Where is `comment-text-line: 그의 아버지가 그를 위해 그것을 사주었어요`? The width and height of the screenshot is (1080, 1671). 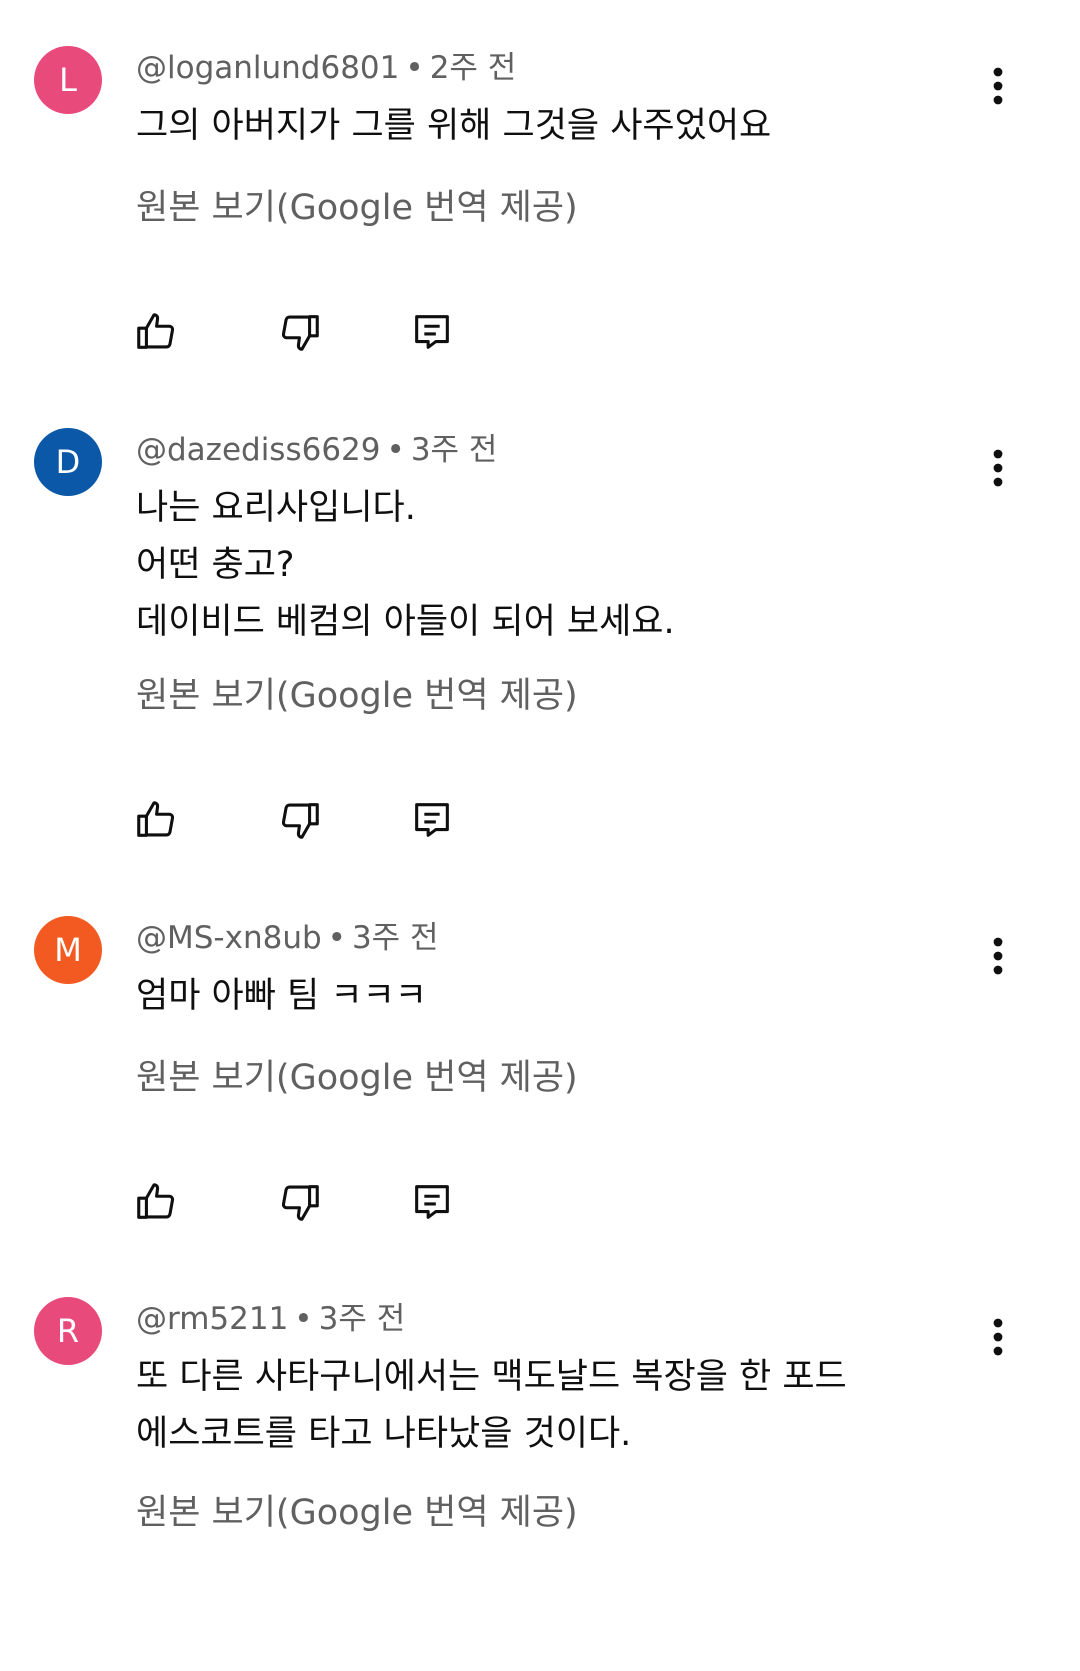
comment-text-line: 그의 아버지가 그를 위해 그것을 사주었어요 is located at coordinates (454, 126).